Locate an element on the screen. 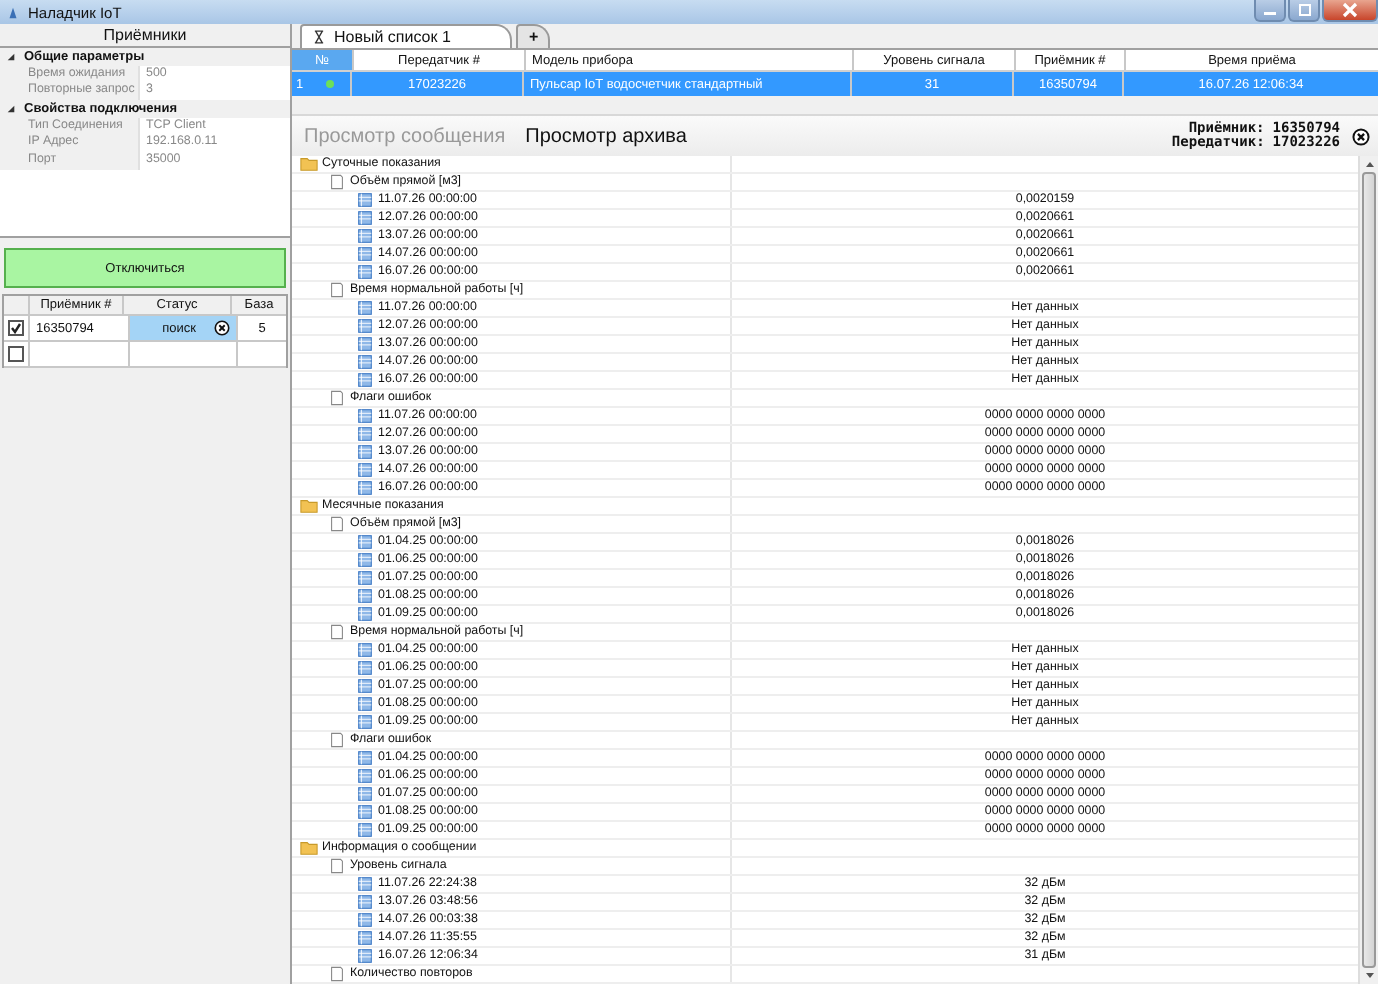 The image size is (1378, 984). tab: Новый список 1 is located at coordinates (406, 36).